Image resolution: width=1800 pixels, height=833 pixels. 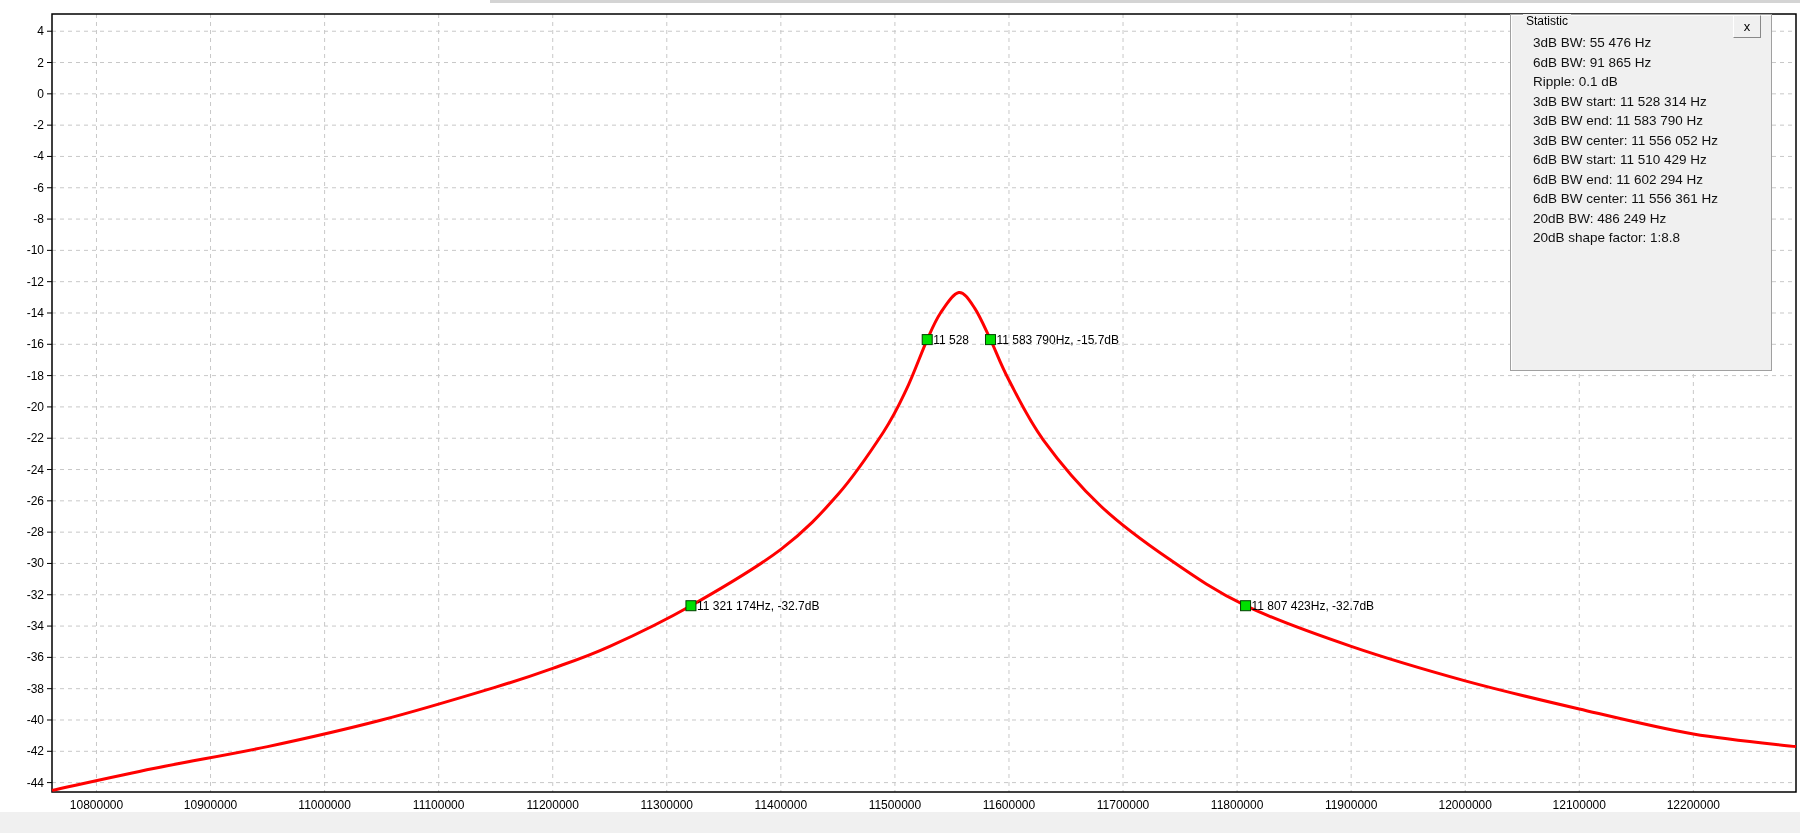 I want to click on statistic-line: 3dB BW end: 11 583 790 Hz, so click(x=1619, y=121).